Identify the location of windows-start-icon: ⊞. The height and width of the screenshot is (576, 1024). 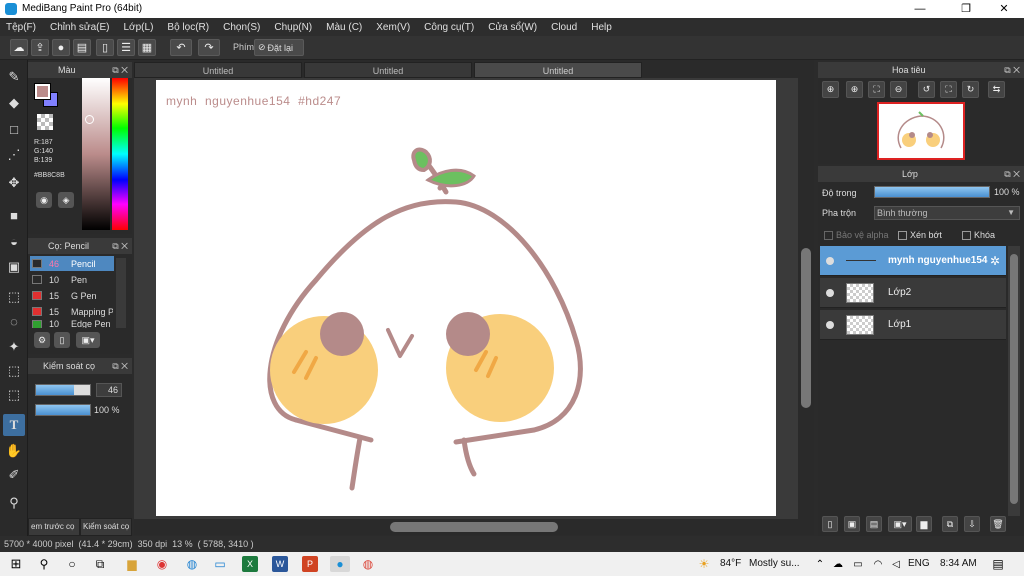
(16, 564).